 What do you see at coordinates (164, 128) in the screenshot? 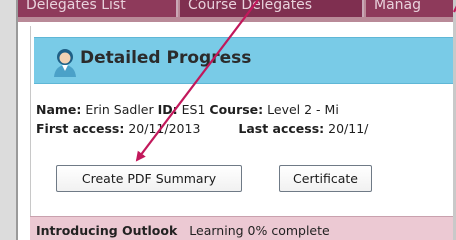
I see `first-access-value: 20/11/2013` at bounding box center [164, 128].